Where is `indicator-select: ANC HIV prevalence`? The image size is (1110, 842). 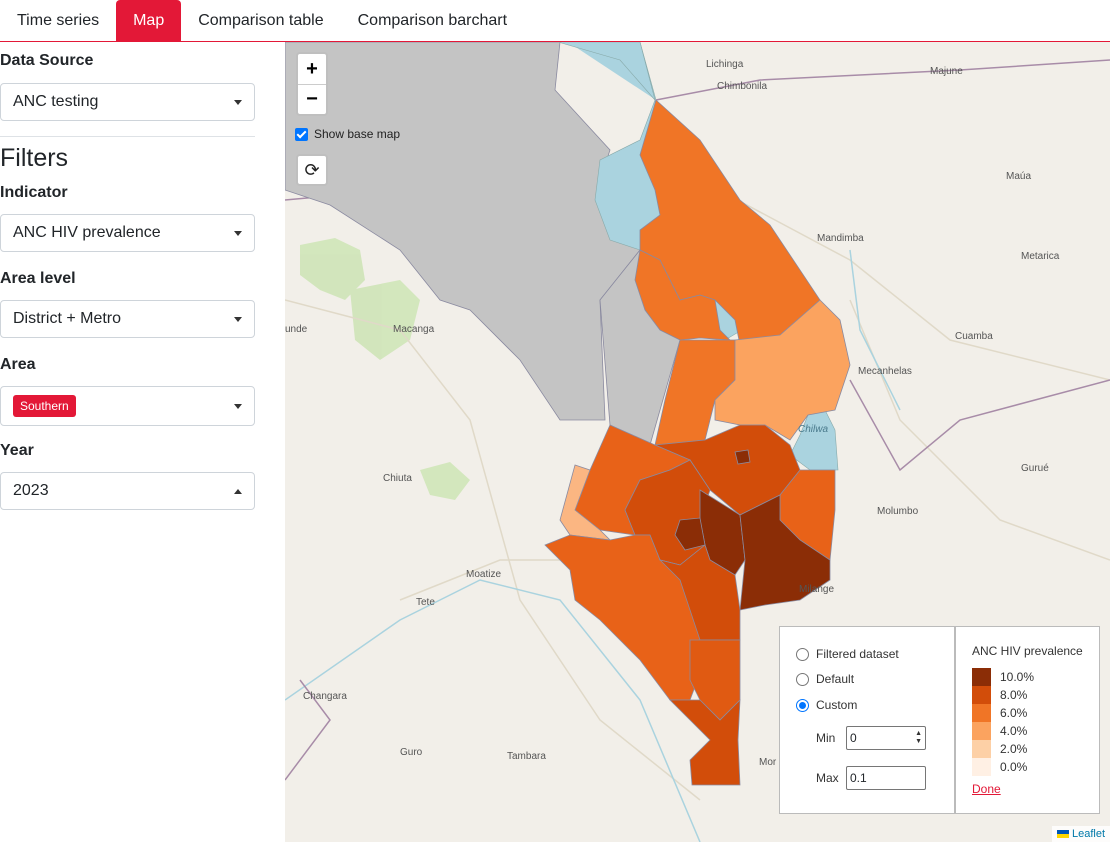 indicator-select: ANC HIV prevalence is located at coordinates (127, 233).